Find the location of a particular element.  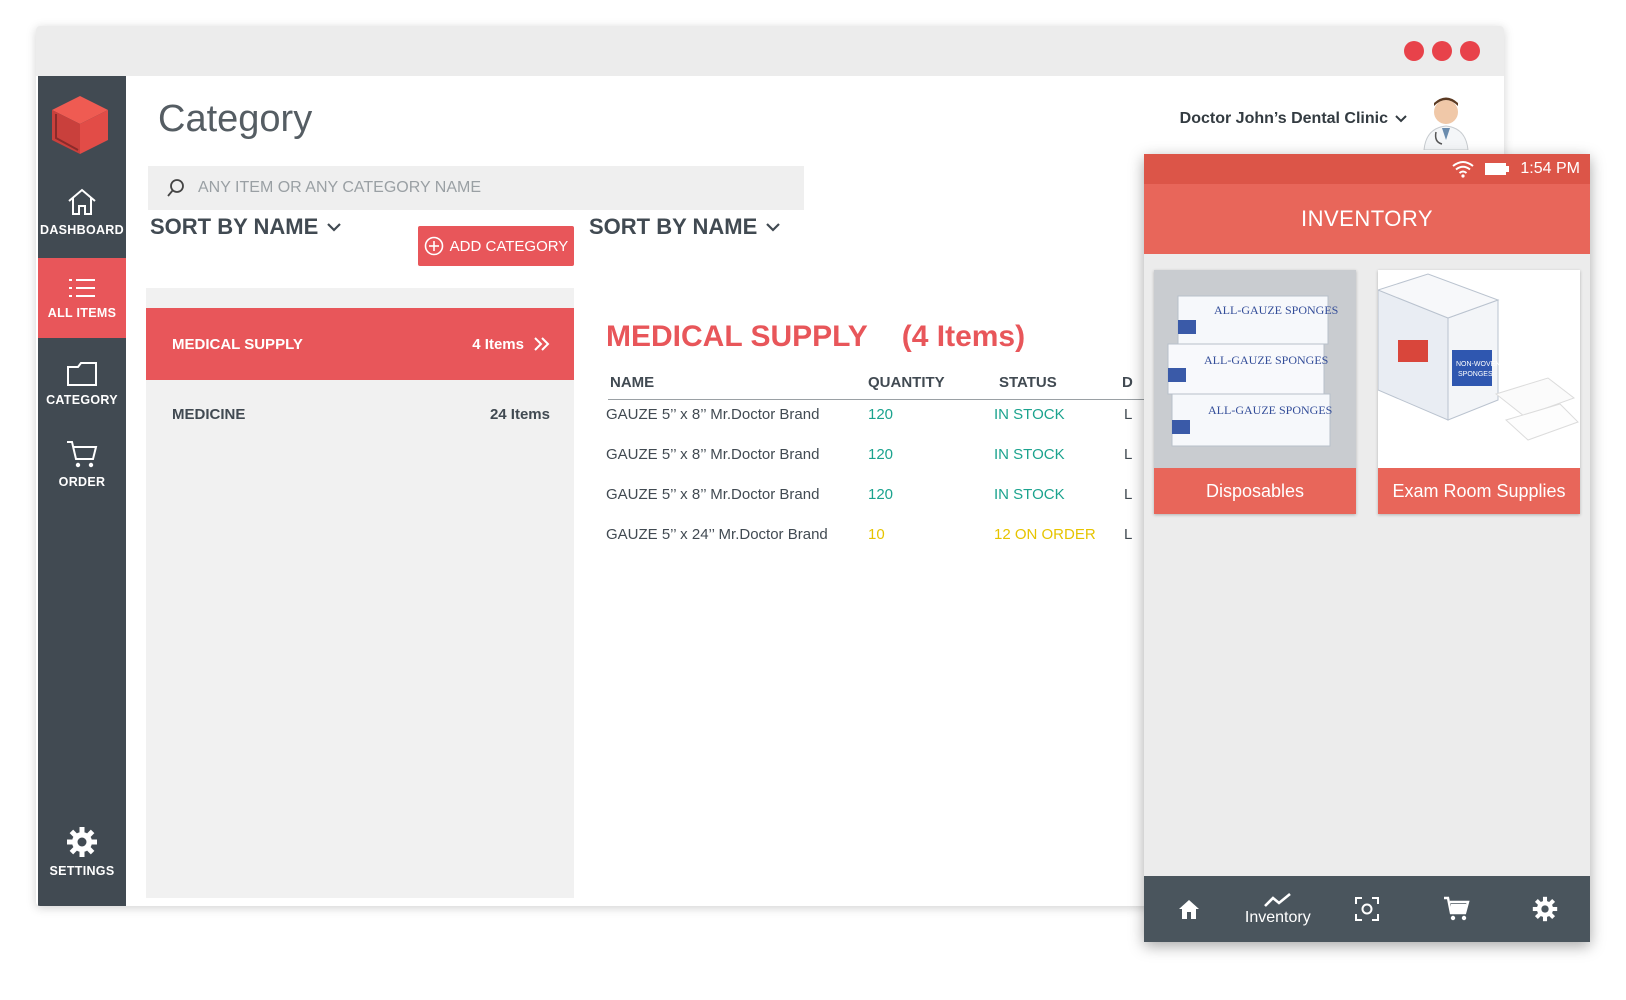

bottom-nav-scan is located at coordinates (1367, 909).